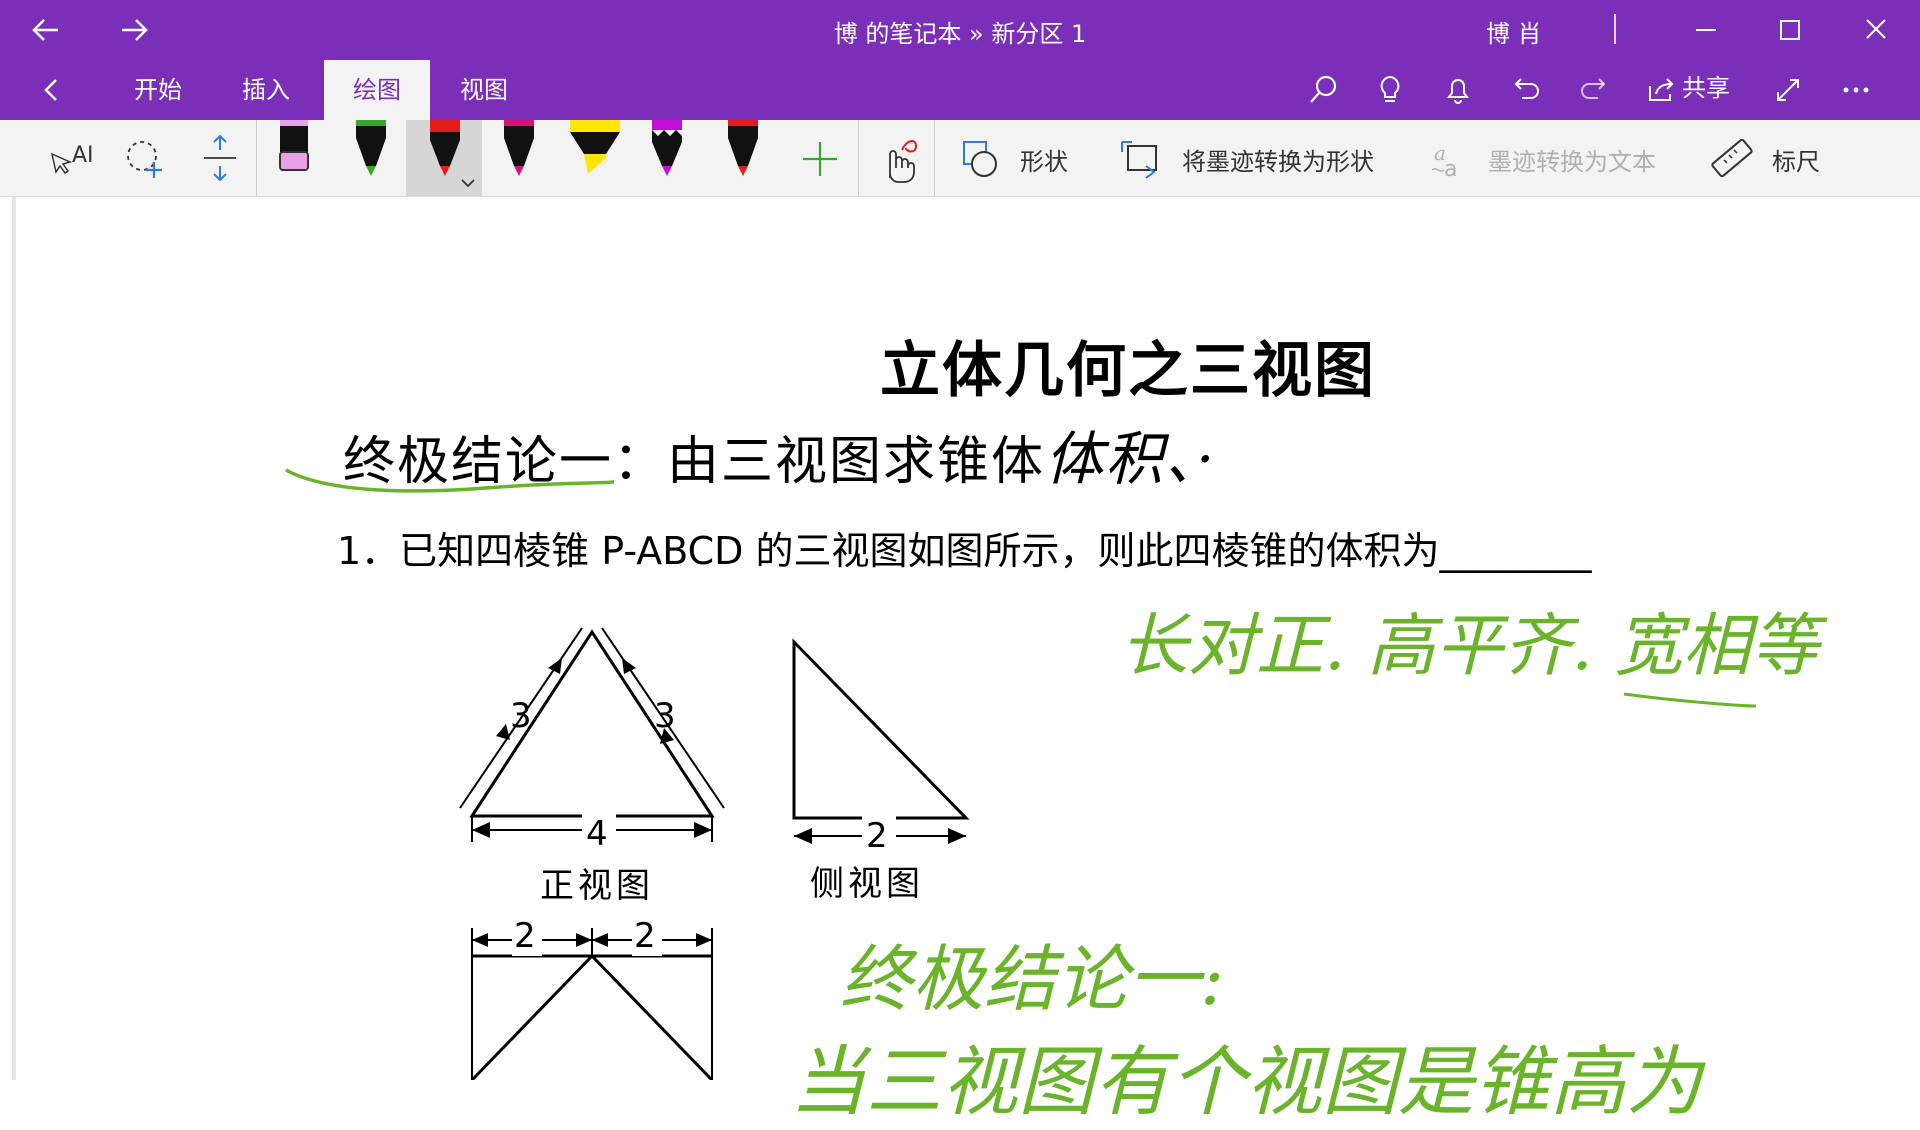 The image size is (1920, 1130). Describe the element at coordinates (592, 1004) in the screenshot. I see `top-view-diagram` at that location.